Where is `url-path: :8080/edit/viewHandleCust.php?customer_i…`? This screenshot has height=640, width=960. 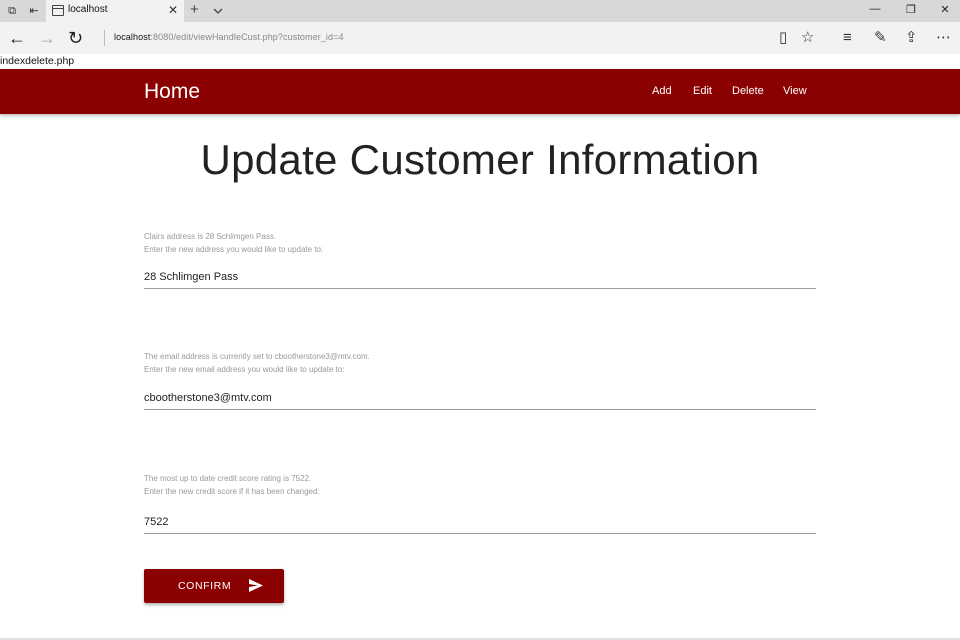 url-path: :8080/edit/viewHandleCust.php?customer_i… is located at coordinates (247, 37).